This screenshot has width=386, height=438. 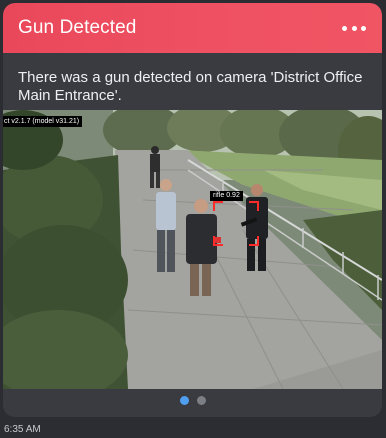 What do you see at coordinates (236, 223) in the screenshot?
I see `detection-bounding-box` at bounding box center [236, 223].